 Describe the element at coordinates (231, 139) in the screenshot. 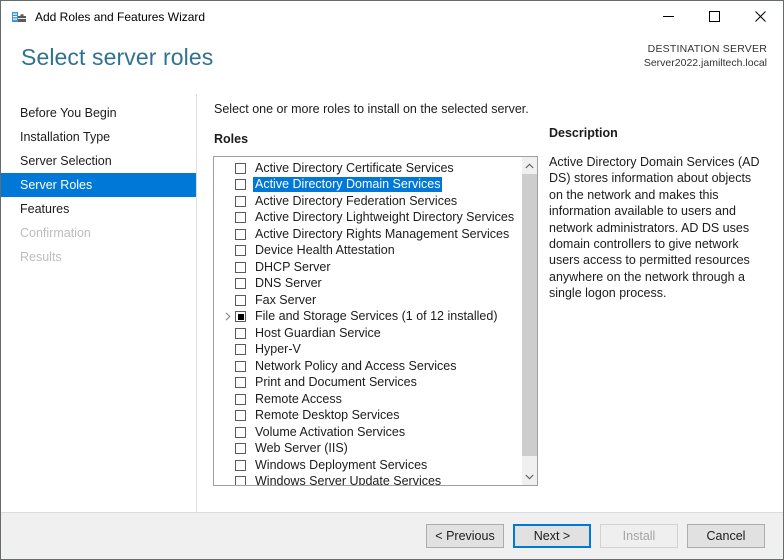

I see `roles-section-label: Roles` at that location.